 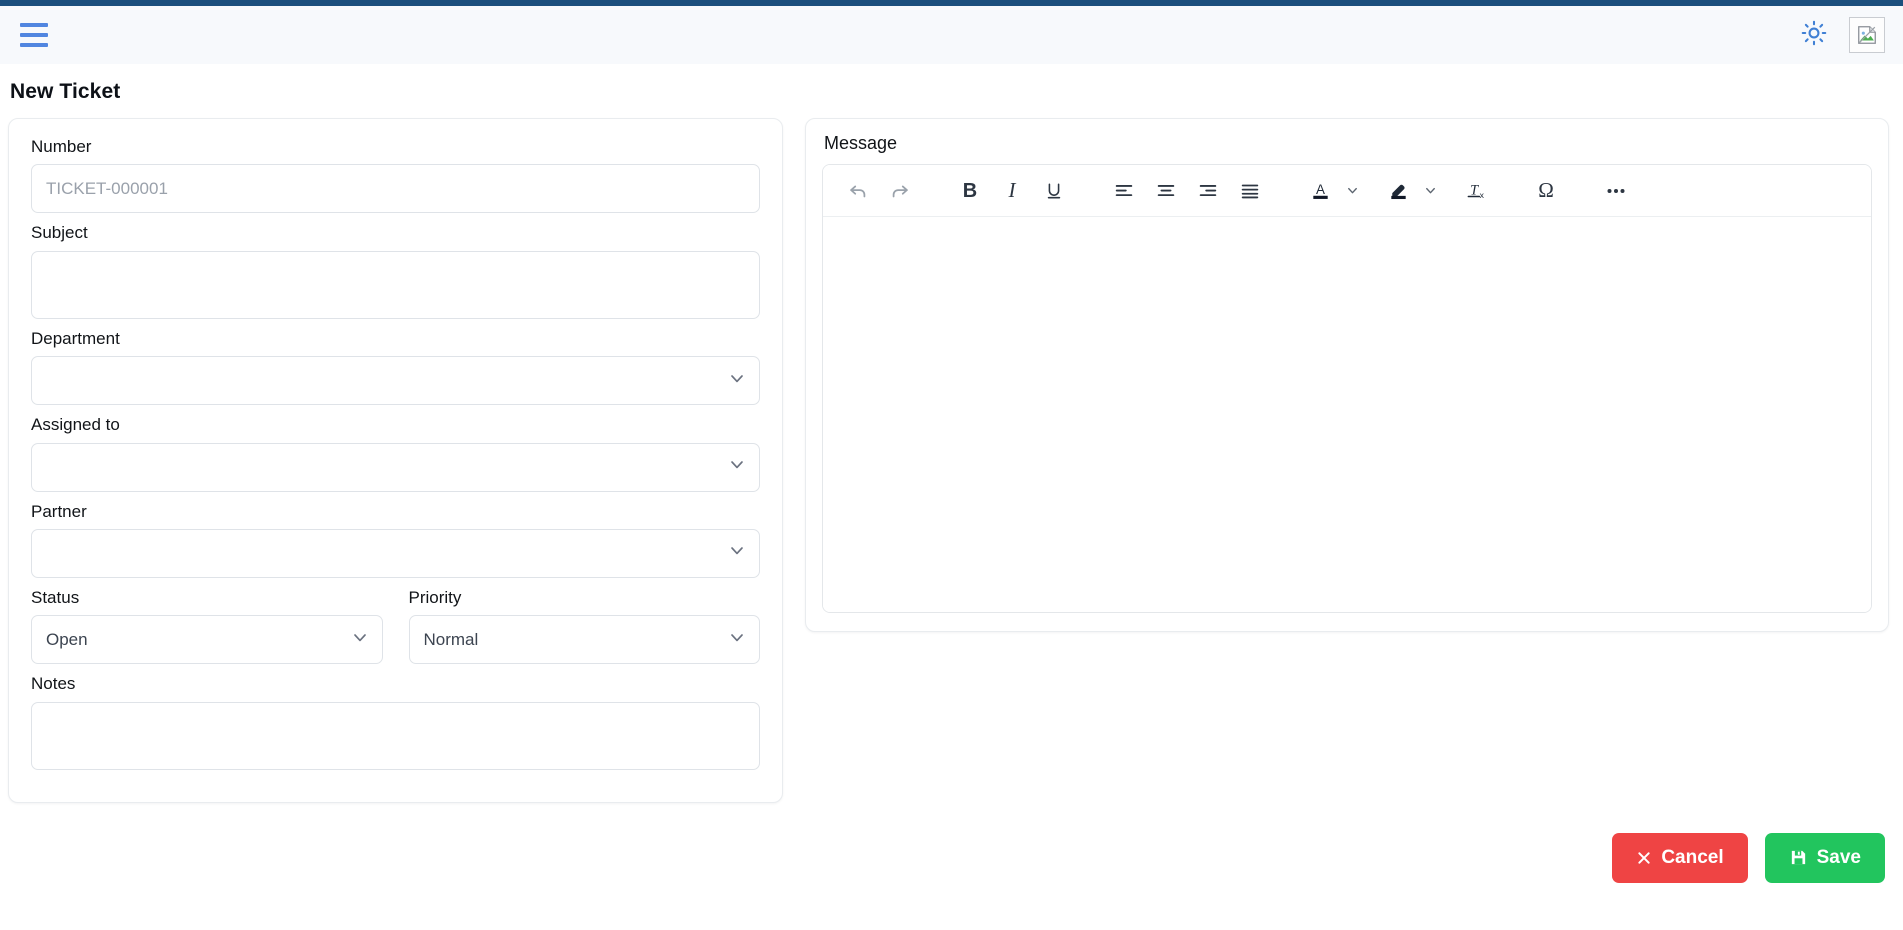 What do you see at coordinates (1838, 857) in the screenshot?
I see `save-button-label: Save` at bounding box center [1838, 857].